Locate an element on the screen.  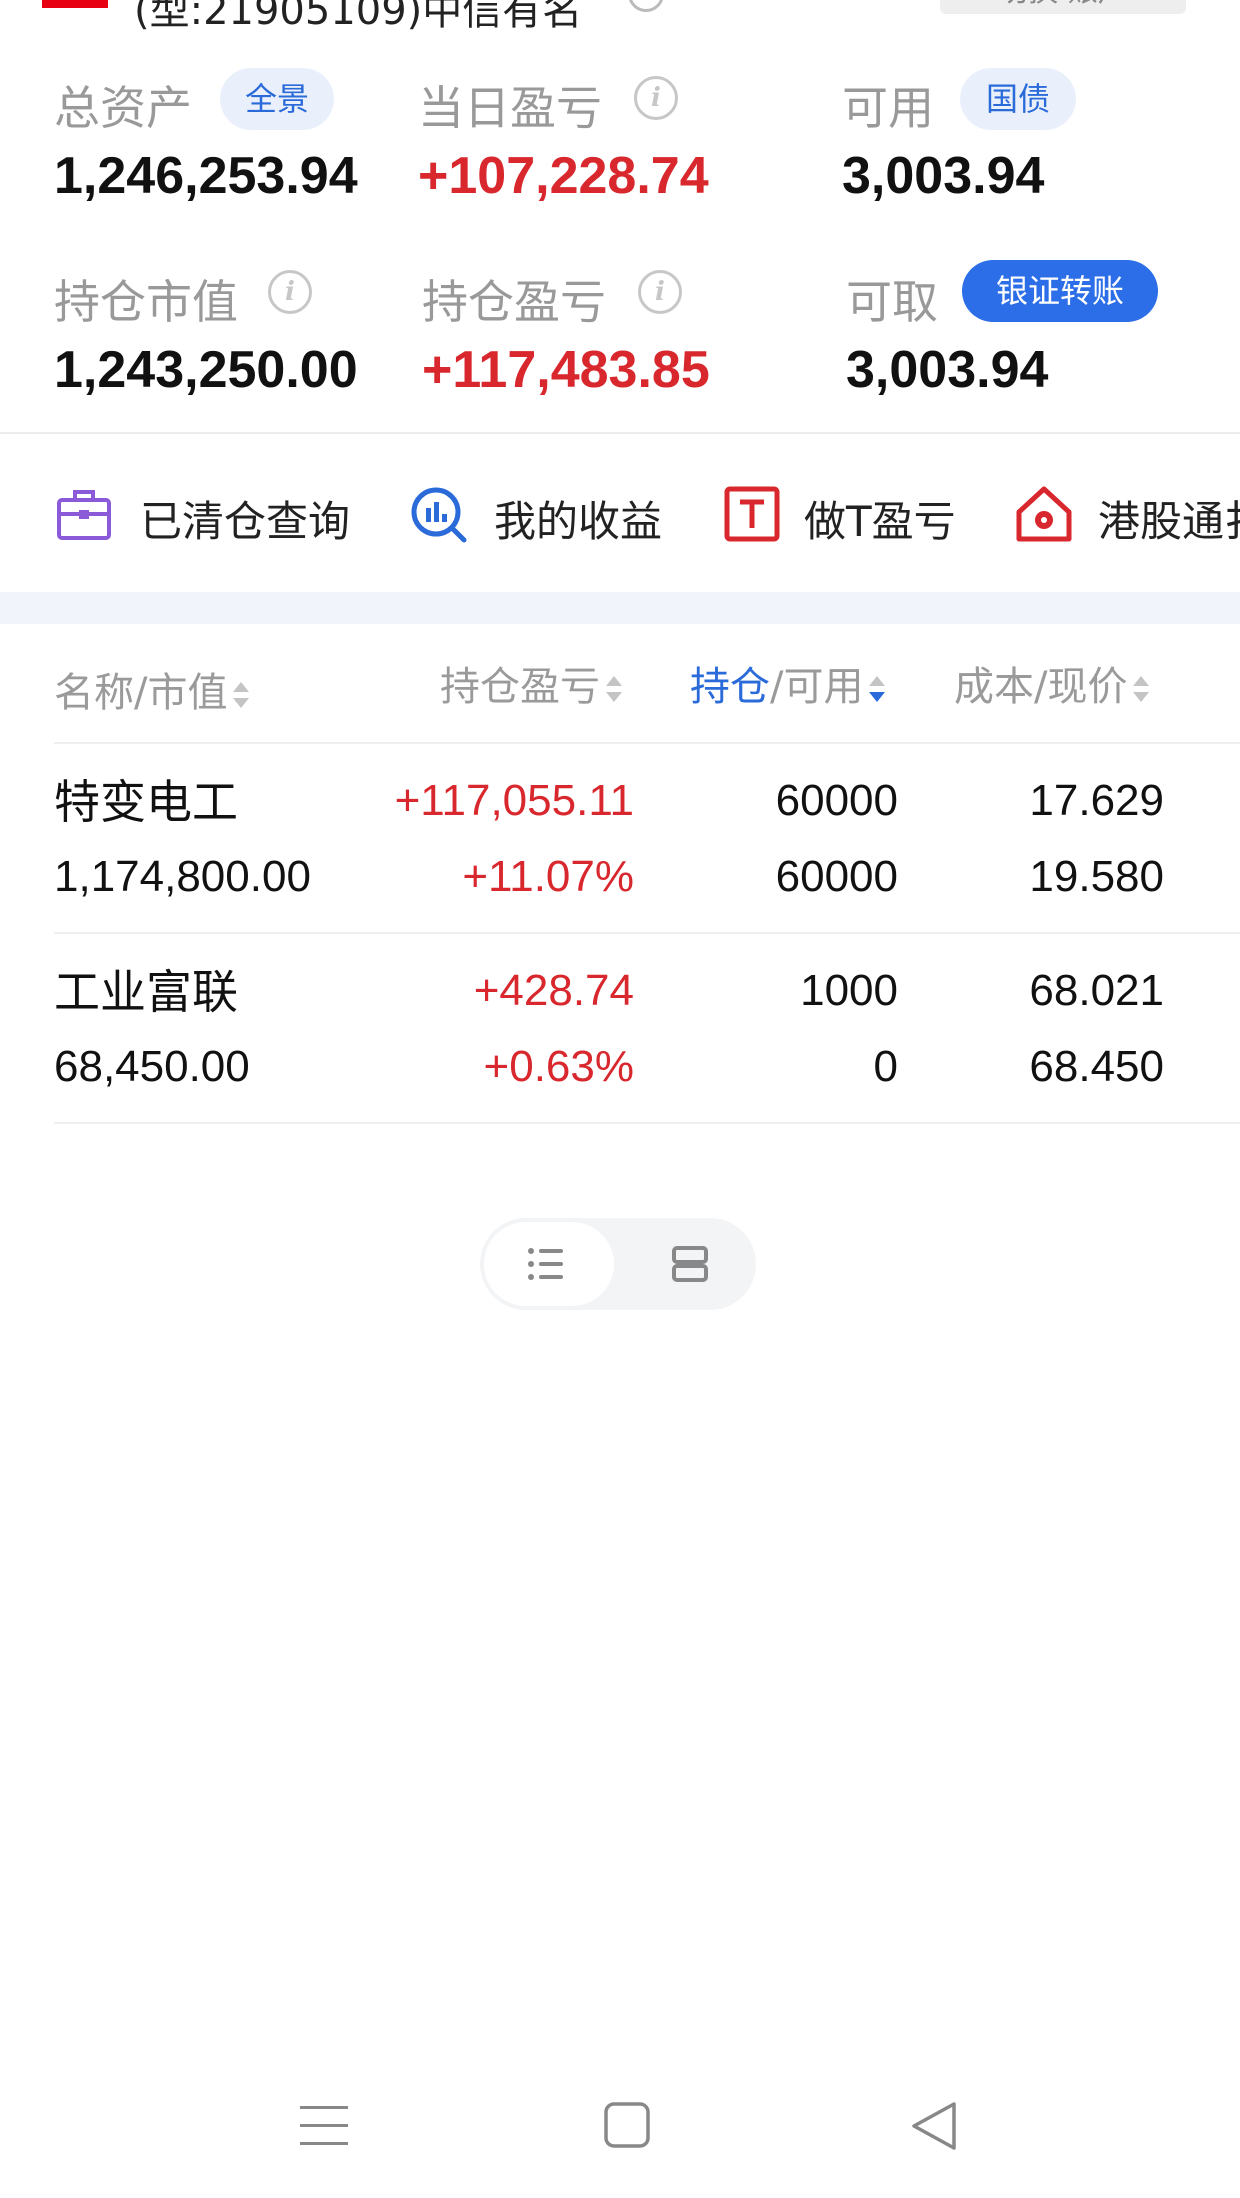
section-band is located at coordinates (620, 608).